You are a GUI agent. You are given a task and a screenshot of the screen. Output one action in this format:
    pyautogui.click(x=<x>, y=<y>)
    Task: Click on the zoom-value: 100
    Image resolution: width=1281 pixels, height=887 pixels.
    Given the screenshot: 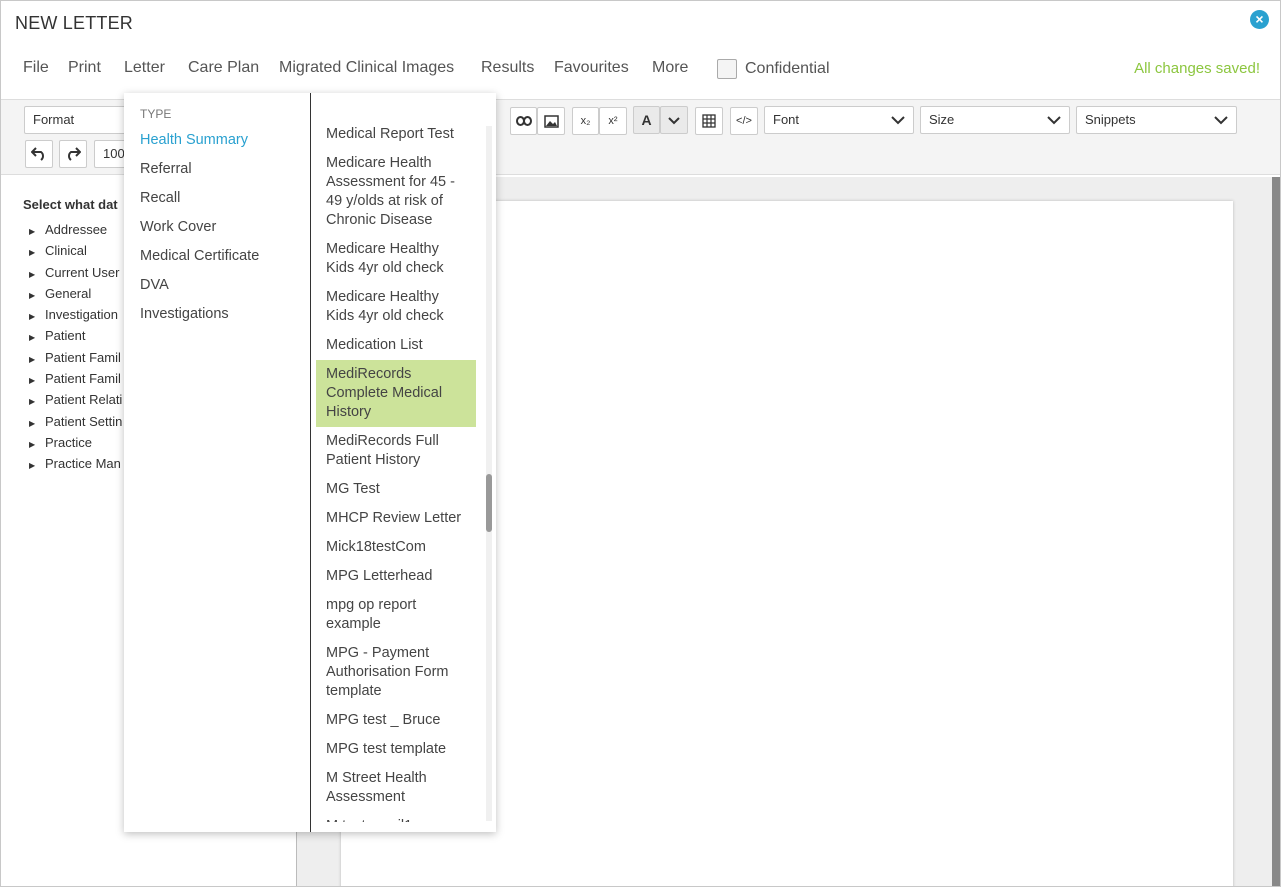 What is the action you would take?
    pyautogui.click(x=114, y=153)
    